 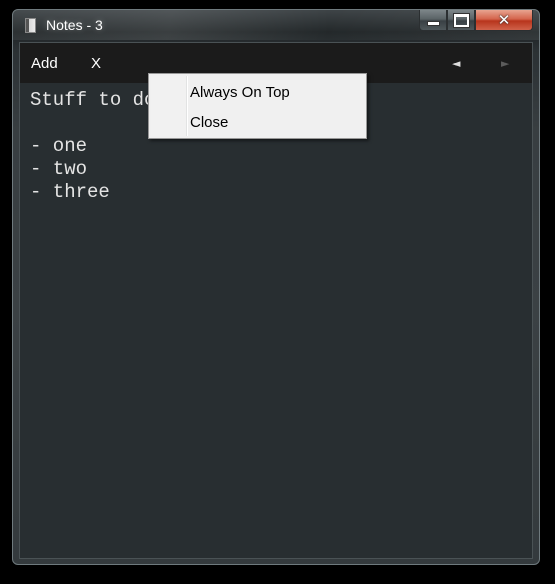 I want to click on menu-item-close: Close, so click(x=257, y=121).